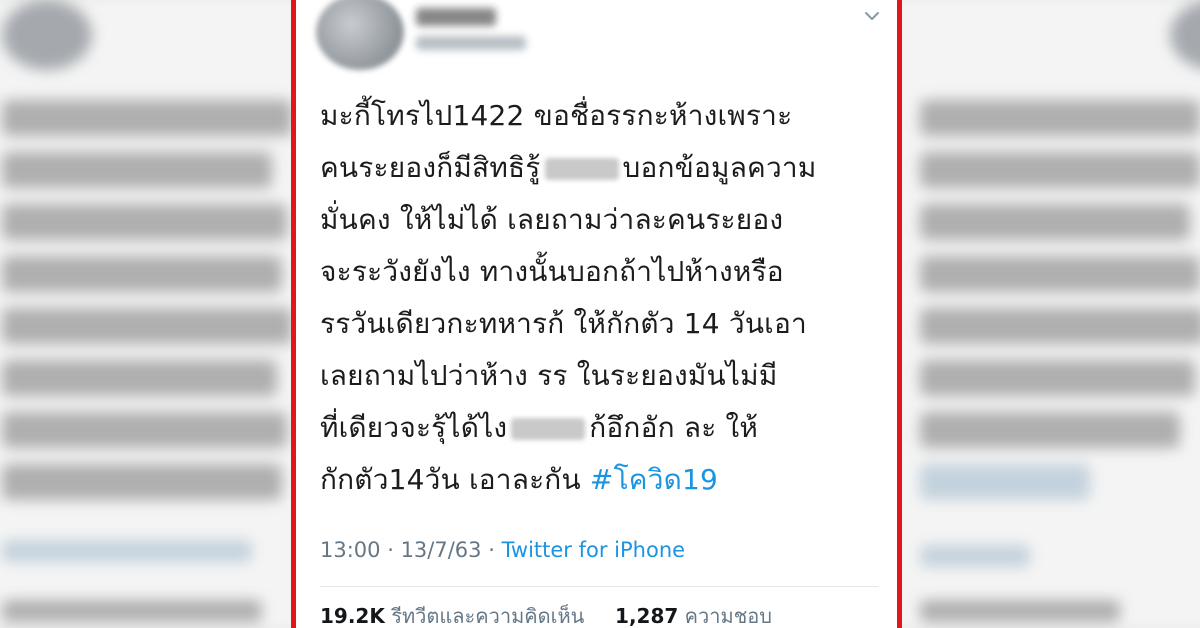  What do you see at coordinates (552, 219) in the screenshot?
I see `tweet-text-segment: มั่นคง ให้ไม่ได้ เลยถามว่าละคนระยอง` at bounding box center [552, 219].